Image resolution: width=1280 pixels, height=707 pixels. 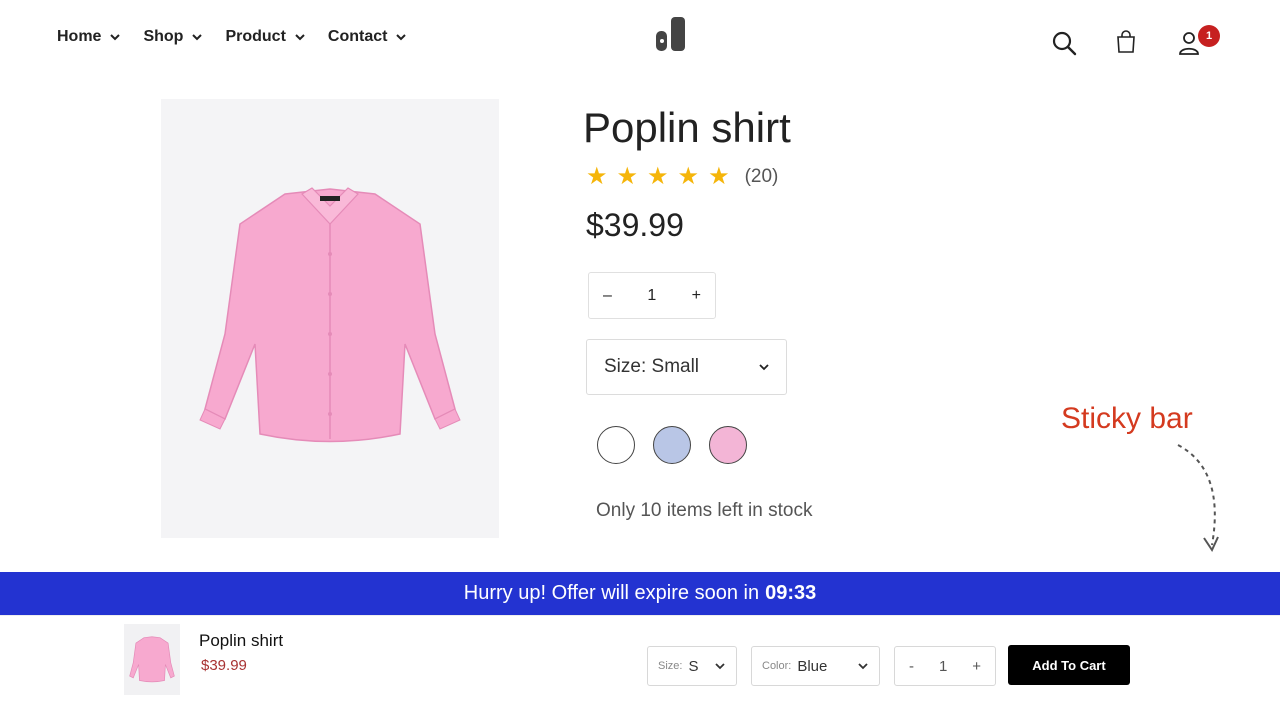 I want to click on sticky-size-select: Size: S, so click(x=692, y=666).